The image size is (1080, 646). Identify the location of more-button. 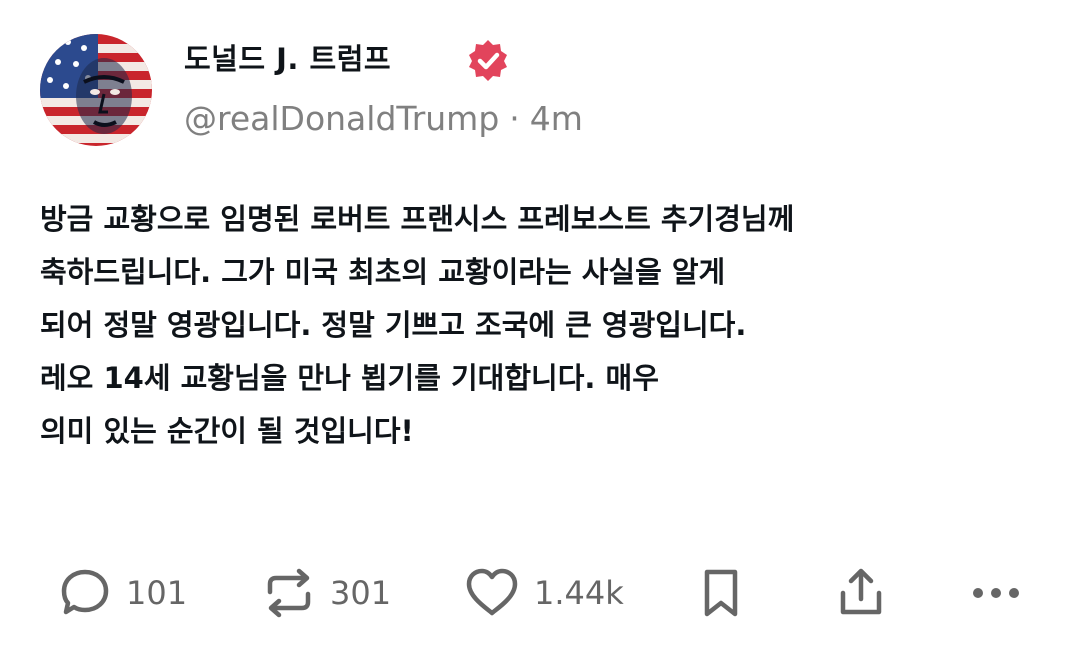
(996, 593).